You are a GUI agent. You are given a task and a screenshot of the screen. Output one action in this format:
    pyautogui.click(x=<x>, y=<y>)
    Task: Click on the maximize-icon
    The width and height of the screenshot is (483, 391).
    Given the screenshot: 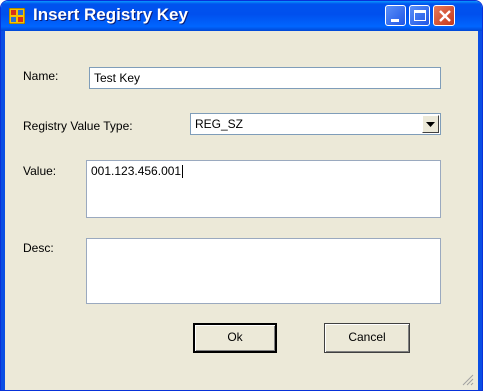 What is the action you would take?
    pyautogui.click(x=420, y=15)
    